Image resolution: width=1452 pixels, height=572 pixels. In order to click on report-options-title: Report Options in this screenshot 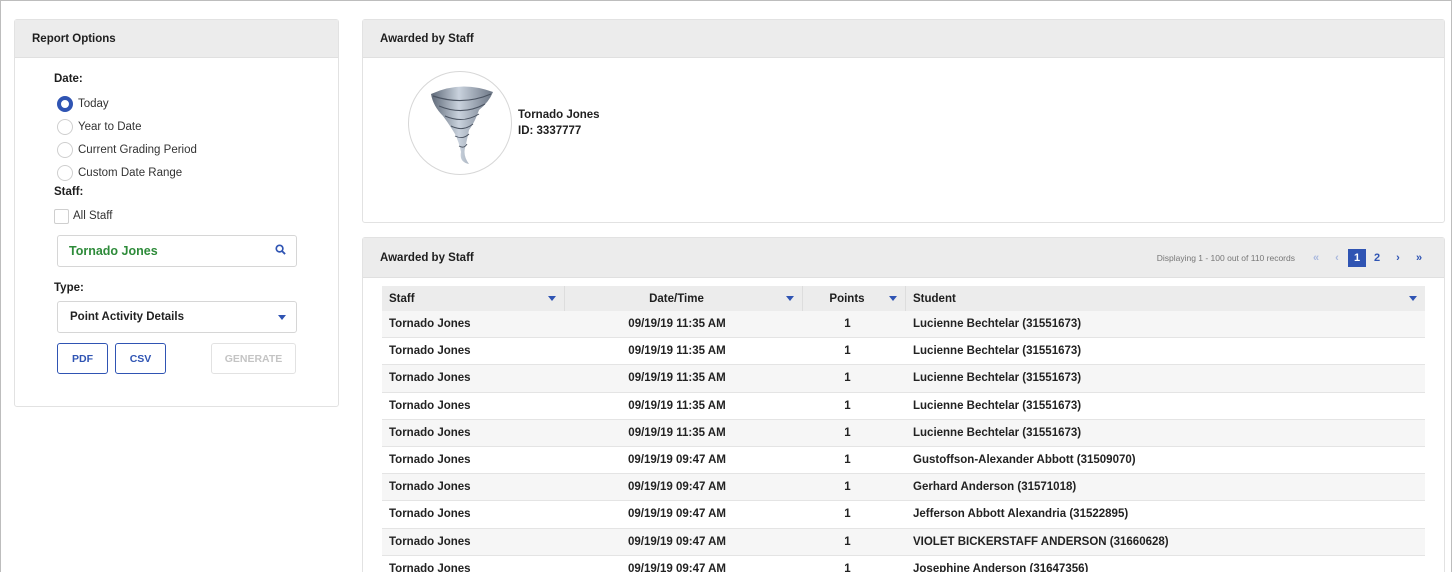, I will do `click(176, 39)`.